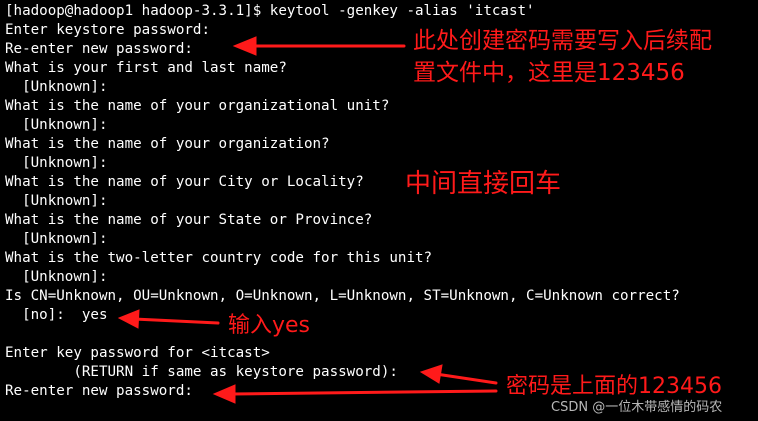  What do you see at coordinates (99, 391) in the screenshot?
I see `terminal-line-reenter-pass-2: Re-enter new password:` at bounding box center [99, 391].